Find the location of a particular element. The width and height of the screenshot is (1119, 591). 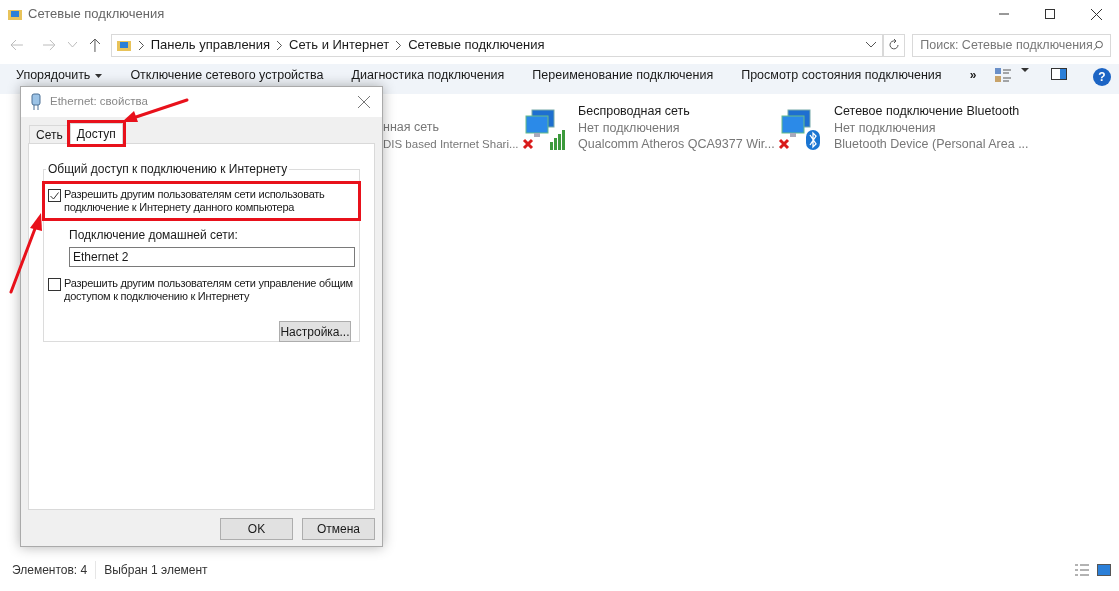

checkbox-label: Разрешить другим пользователям сети управление общим доступом к подключению к Интернету is located at coordinates (209, 290).